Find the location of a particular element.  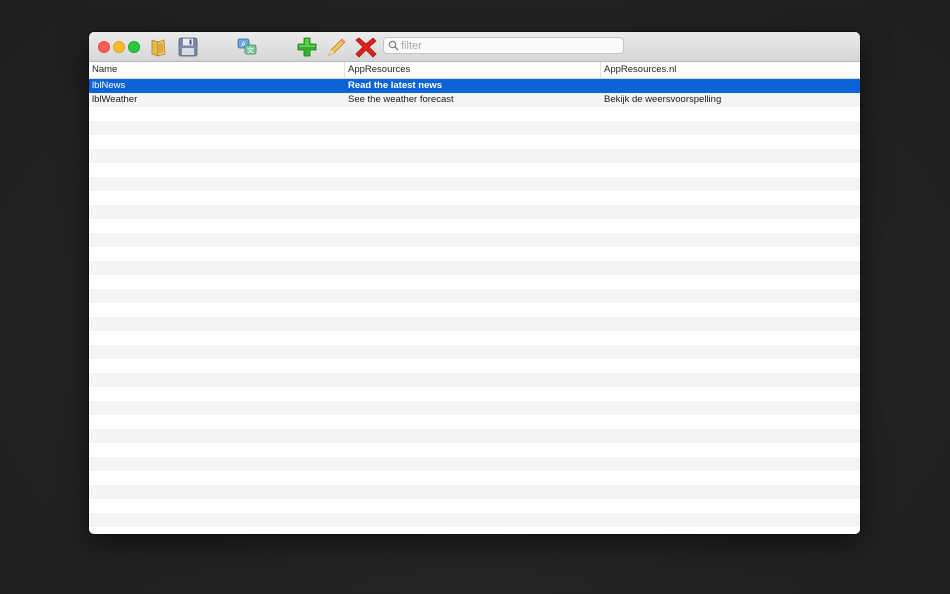

table-header: Name AppResources AppResources.nl is located at coordinates (474, 70).